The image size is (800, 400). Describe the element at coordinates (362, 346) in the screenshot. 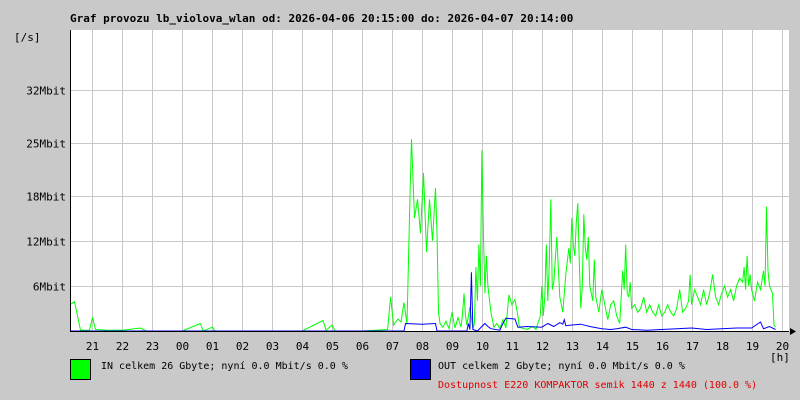

I see `x-tick-label: 06` at that location.